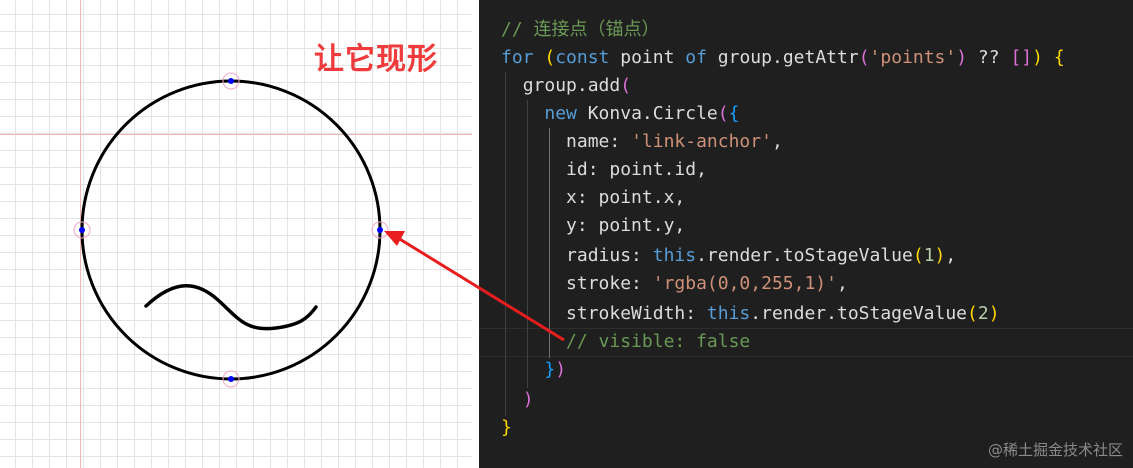 This screenshot has height=468, width=1133. I want to click on code-line-12: // visible: false, so click(658, 341).